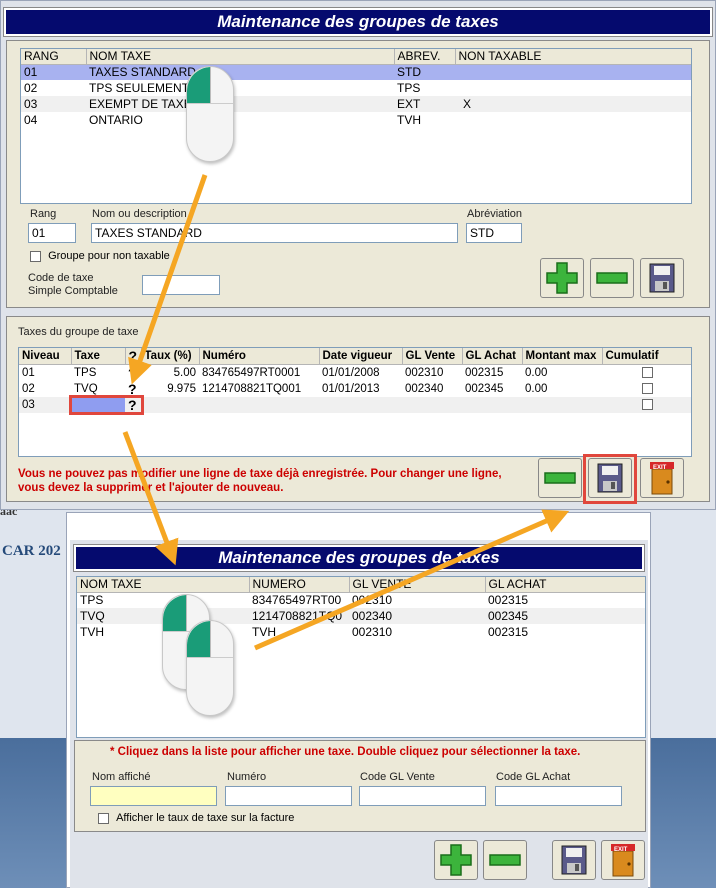  Describe the element at coordinates (150, 498) in the screenshot. I see `arrow-to-lookup-window` at that location.